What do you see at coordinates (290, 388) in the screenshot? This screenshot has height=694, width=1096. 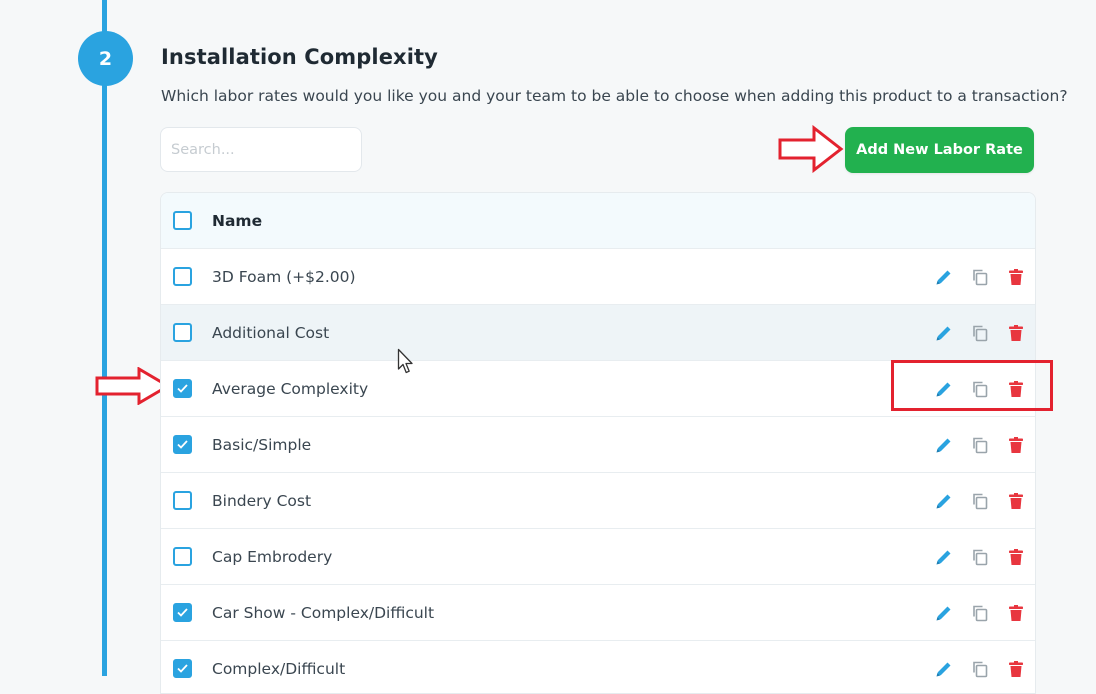 I see `row-name: Average Complexity` at bounding box center [290, 388].